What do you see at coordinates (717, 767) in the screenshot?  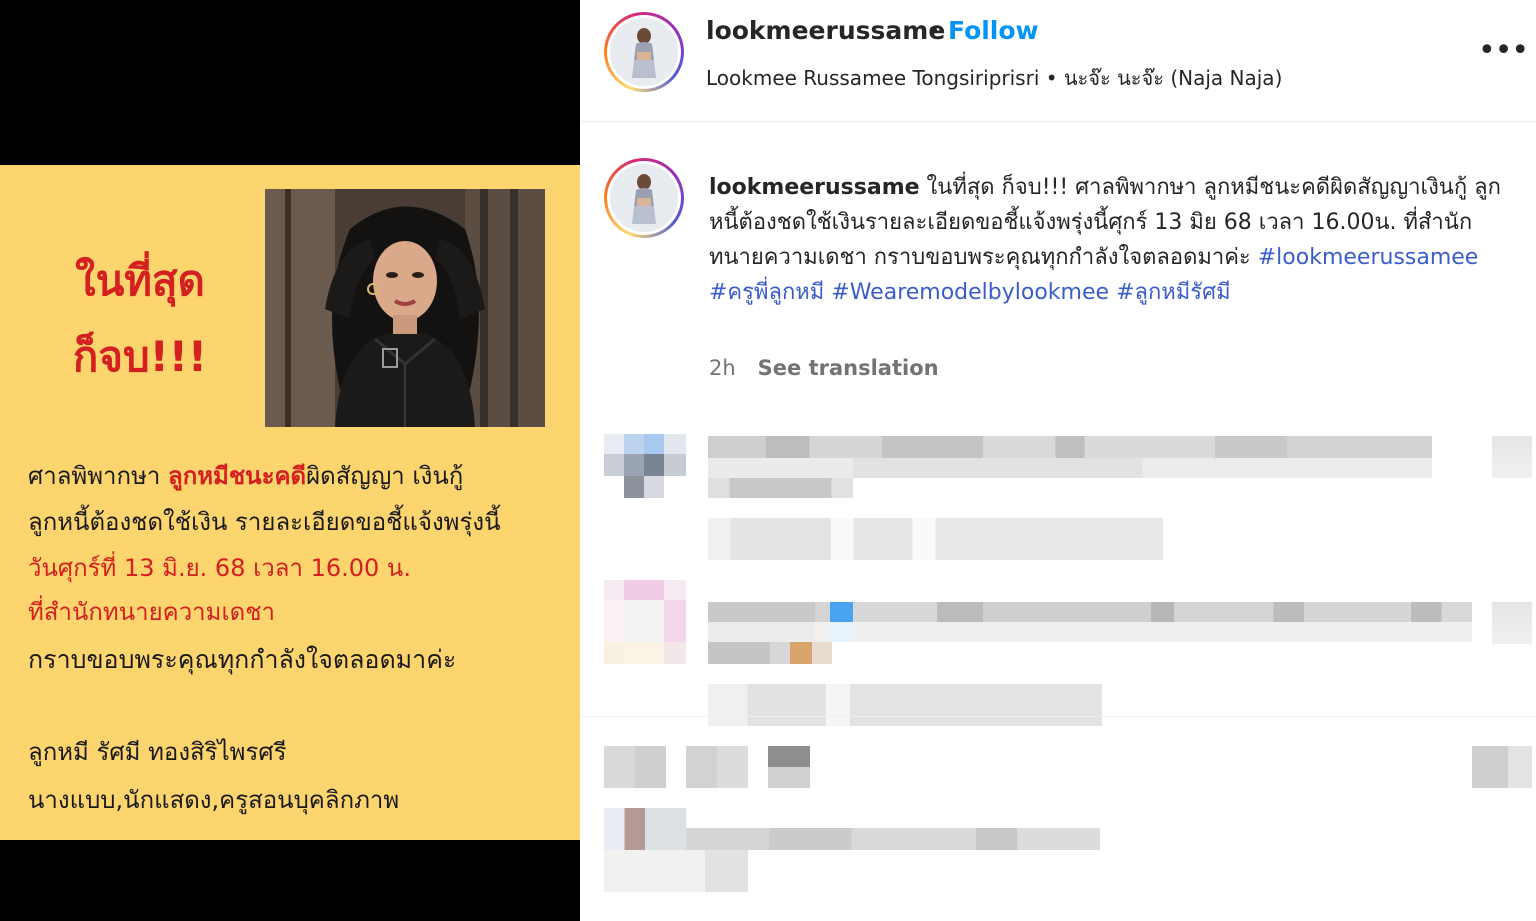 I see `comment-icon-blurred` at bounding box center [717, 767].